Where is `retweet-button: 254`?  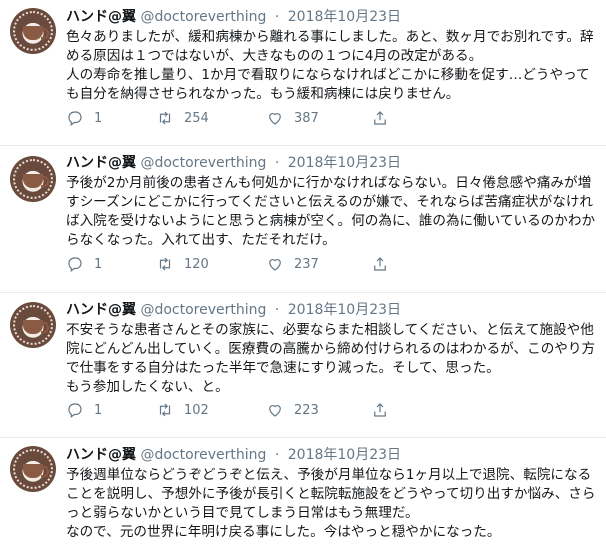 retweet-button: 254 is located at coordinates (211, 118).